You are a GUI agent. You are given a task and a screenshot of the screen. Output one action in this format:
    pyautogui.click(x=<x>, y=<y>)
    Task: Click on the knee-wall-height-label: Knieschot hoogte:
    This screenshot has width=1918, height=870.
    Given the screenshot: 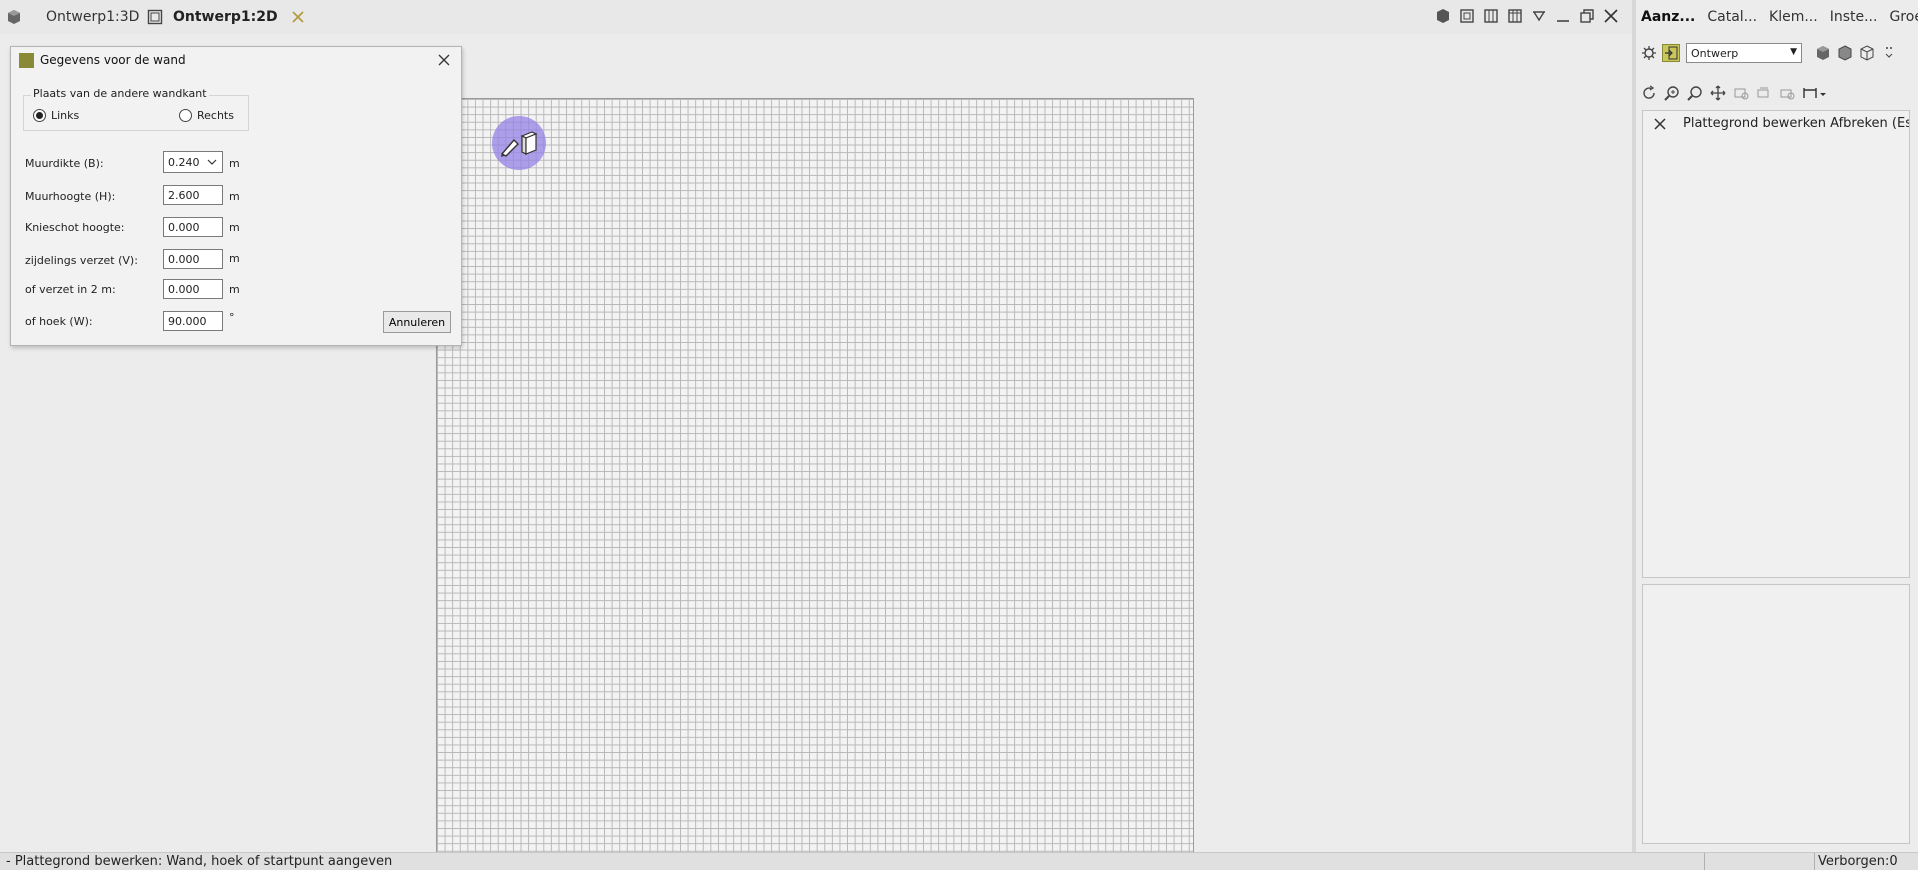 What is the action you would take?
    pyautogui.click(x=75, y=227)
    